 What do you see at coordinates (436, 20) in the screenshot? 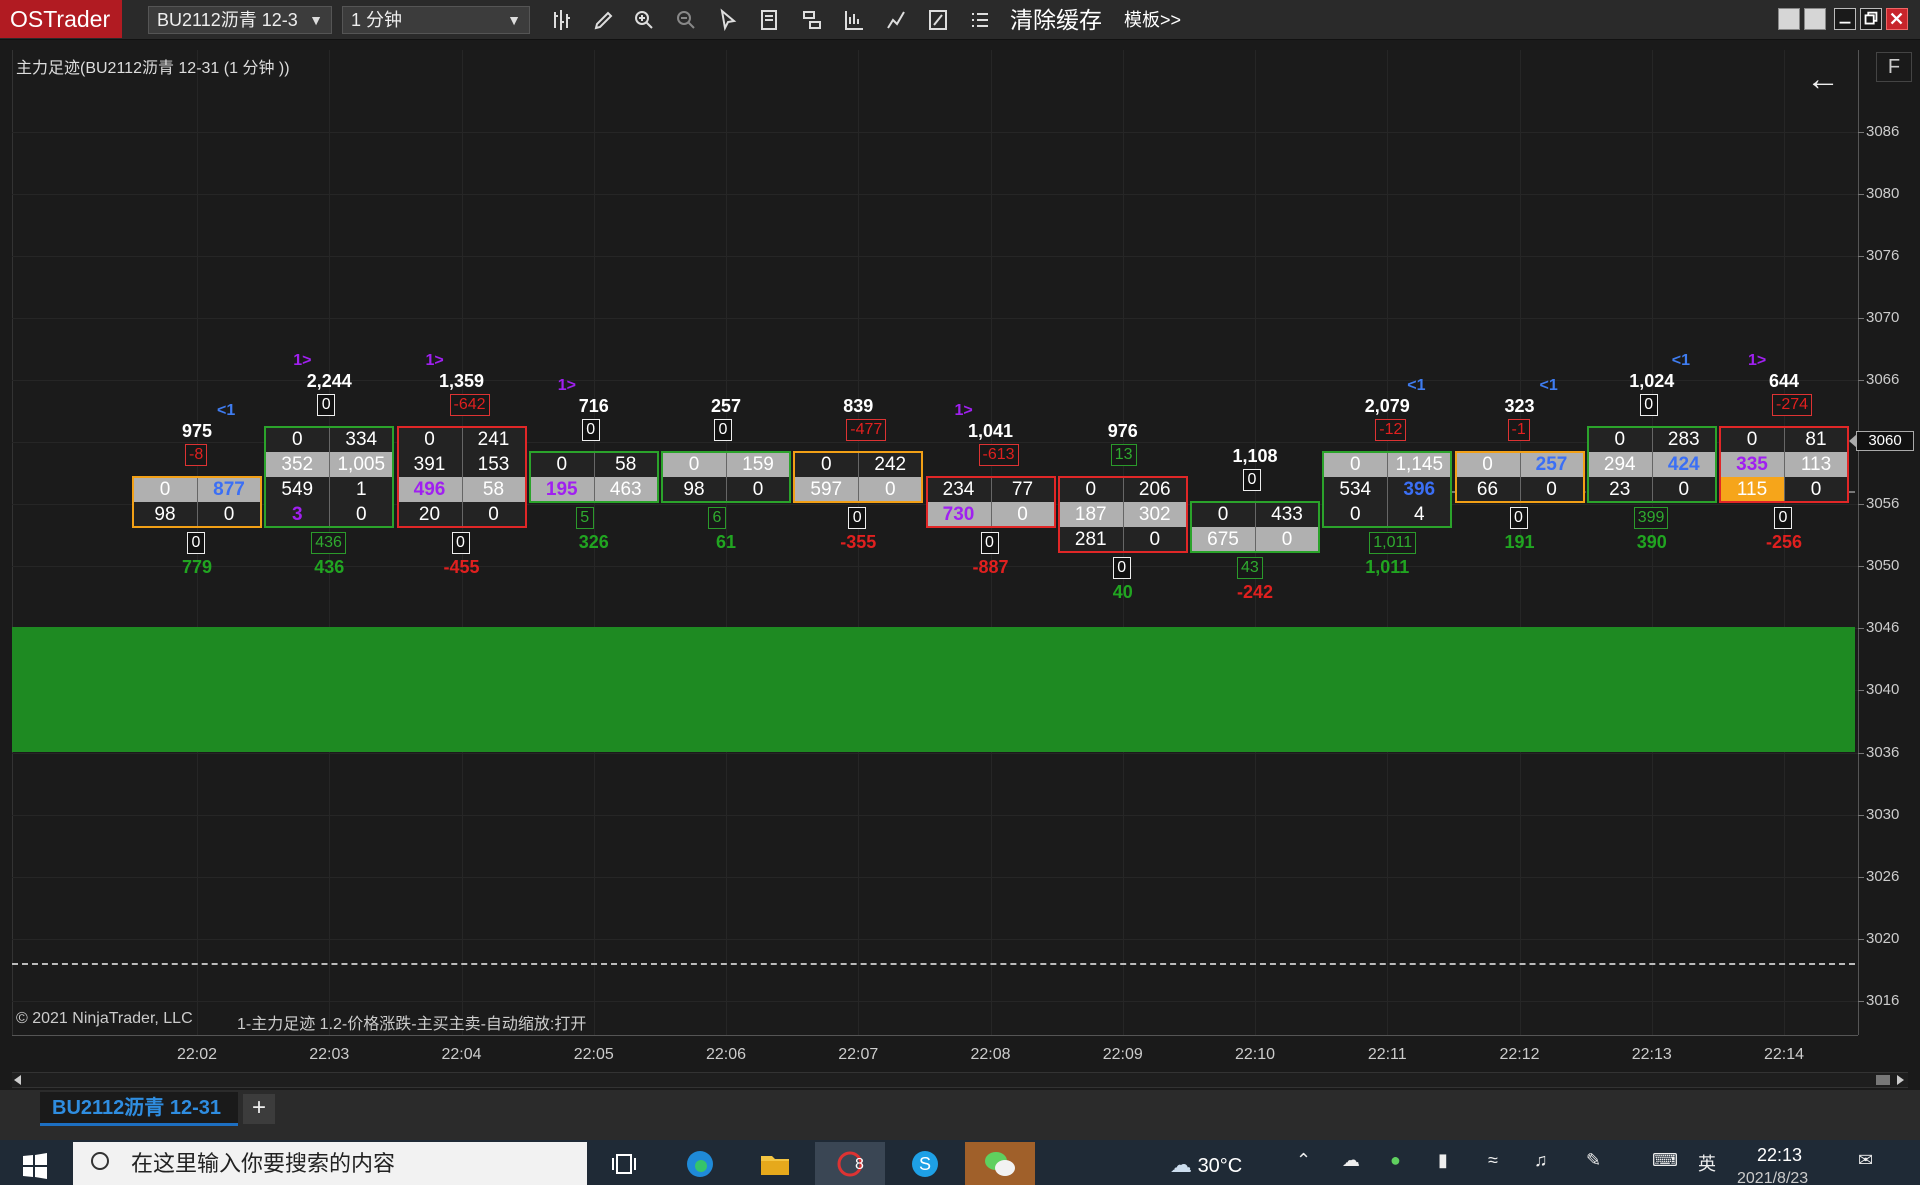
I see `timeframe-dropdown: 1 分钟 ▼` at bounding box center [436, 20].